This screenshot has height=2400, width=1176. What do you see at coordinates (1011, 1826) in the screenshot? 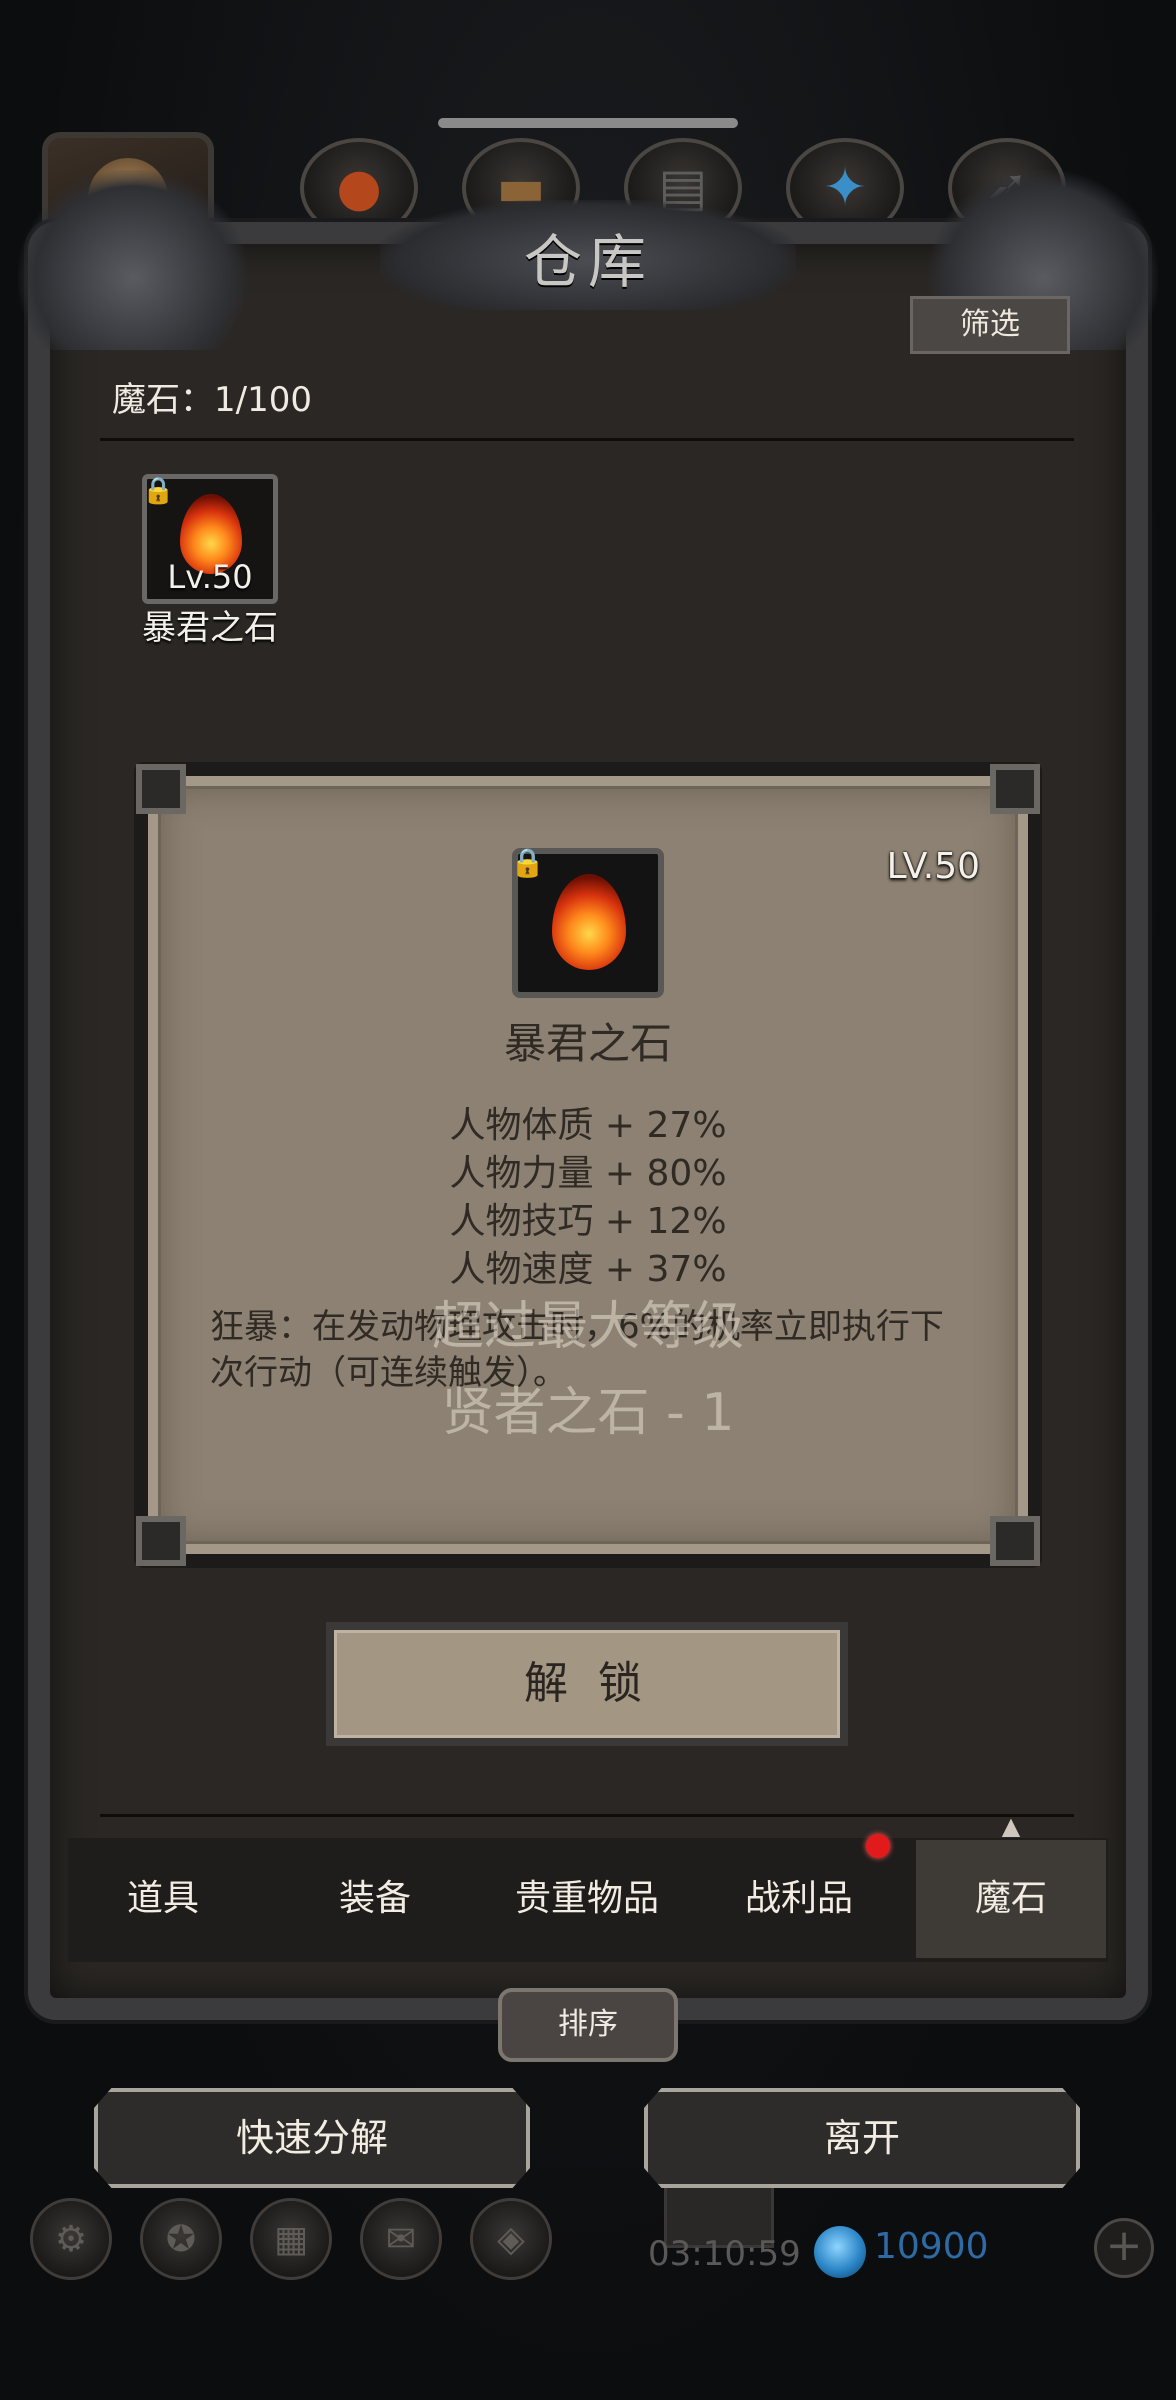
I see `active-tab-marker-icon: ▲` at bounding box center [1011, 1826].